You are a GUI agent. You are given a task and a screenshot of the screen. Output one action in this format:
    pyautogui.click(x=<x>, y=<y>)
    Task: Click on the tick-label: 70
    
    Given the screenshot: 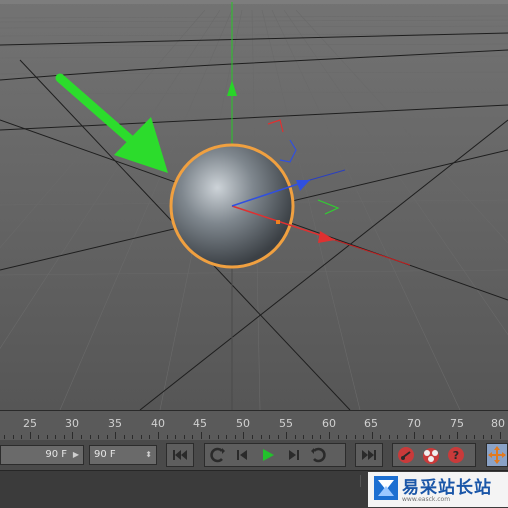 What is the action you would take?
    pyautogui.click(x=414, y=423)
    